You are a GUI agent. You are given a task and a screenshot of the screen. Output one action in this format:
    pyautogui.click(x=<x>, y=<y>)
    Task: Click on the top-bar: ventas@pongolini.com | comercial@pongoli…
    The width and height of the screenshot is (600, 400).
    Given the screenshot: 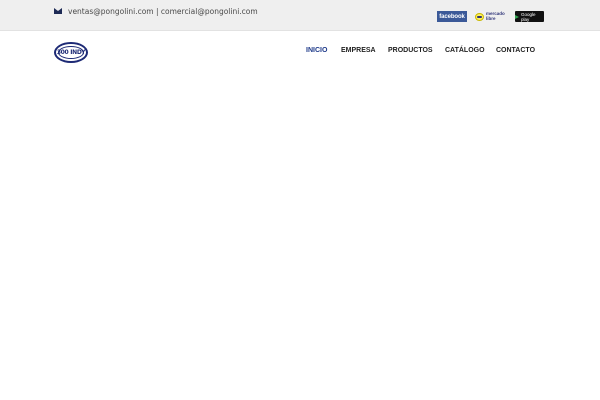 What is the action you would take?
    pyautogui.click(x=300, y=15)
    